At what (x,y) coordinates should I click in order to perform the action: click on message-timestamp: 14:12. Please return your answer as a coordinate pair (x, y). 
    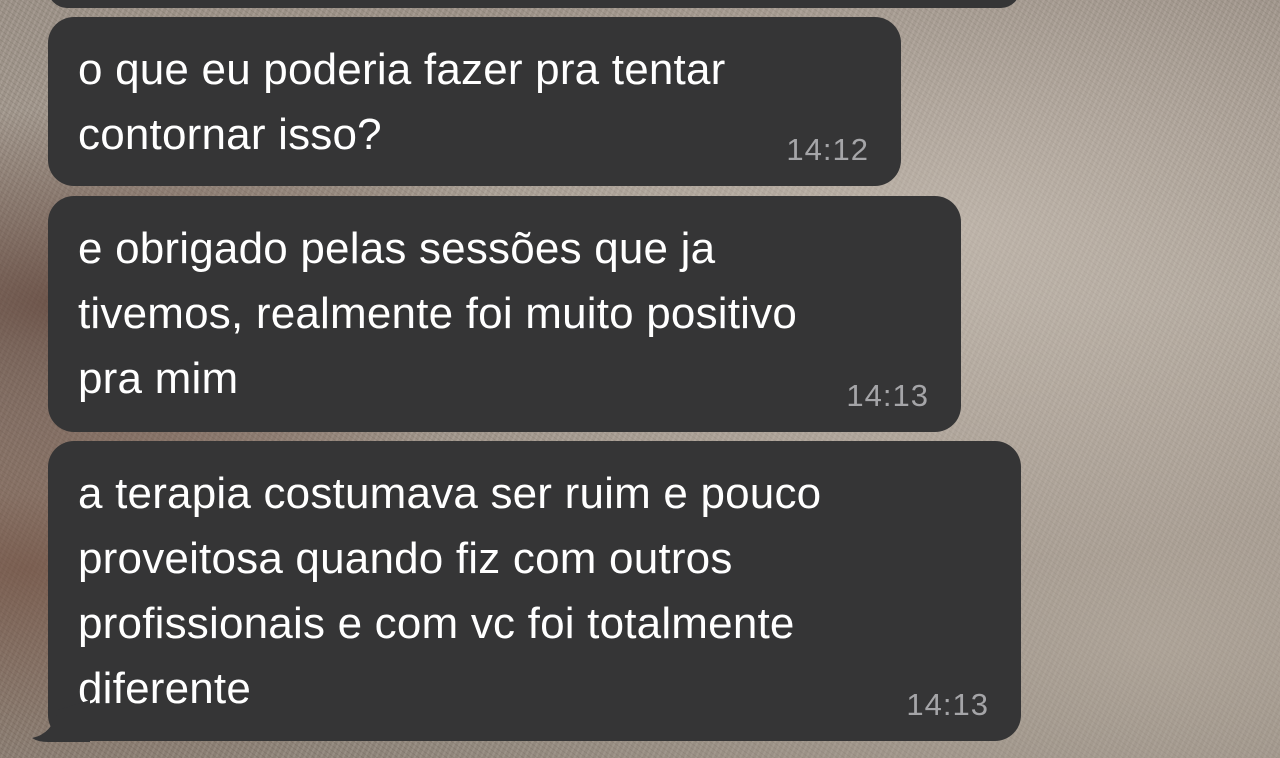
    Looking at the image, I should click on (827, 149).